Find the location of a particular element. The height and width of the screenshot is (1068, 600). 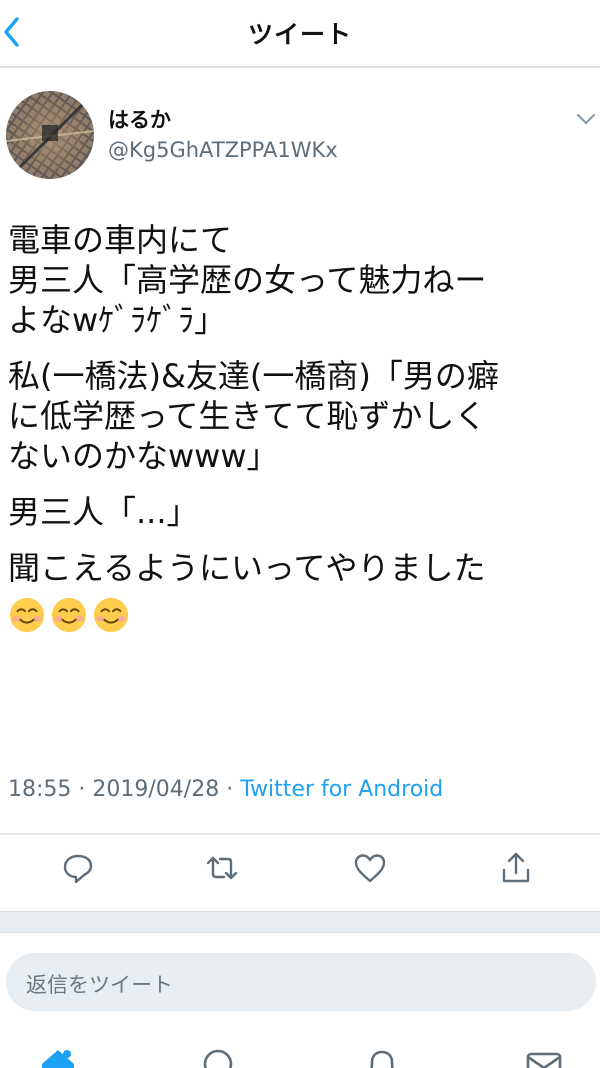

chevron-down-icon is located at coordinates (586, 119).